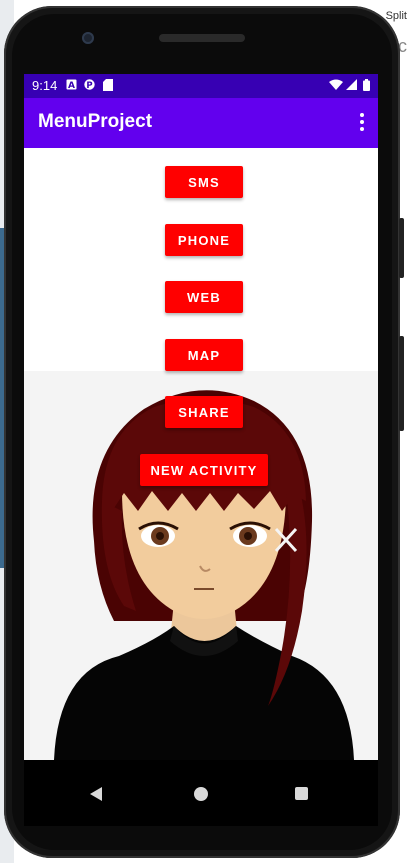  What do you see at coordinates (204, 355) in the screenshot?
I see `map-button: MAP` at bounding box center [204, 355].